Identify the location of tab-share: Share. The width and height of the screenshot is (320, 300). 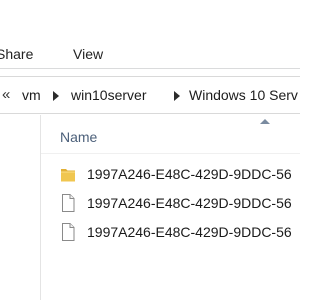
(16, 54).